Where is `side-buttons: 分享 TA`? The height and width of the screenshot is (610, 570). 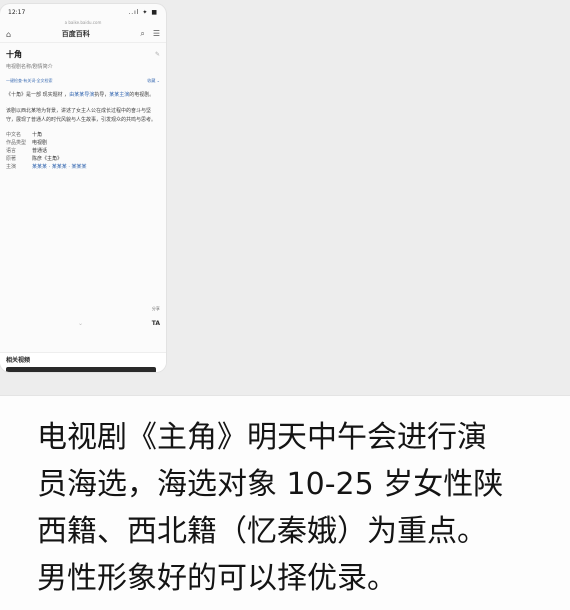 side-buttons: 分享 TA is located at coordinates (156, 316).